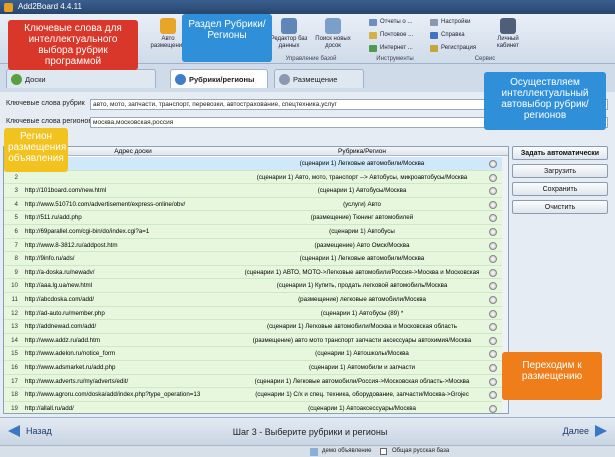  I want to click on row-category: (размещение) Тюнинг автомобилей, so click(362, 218).